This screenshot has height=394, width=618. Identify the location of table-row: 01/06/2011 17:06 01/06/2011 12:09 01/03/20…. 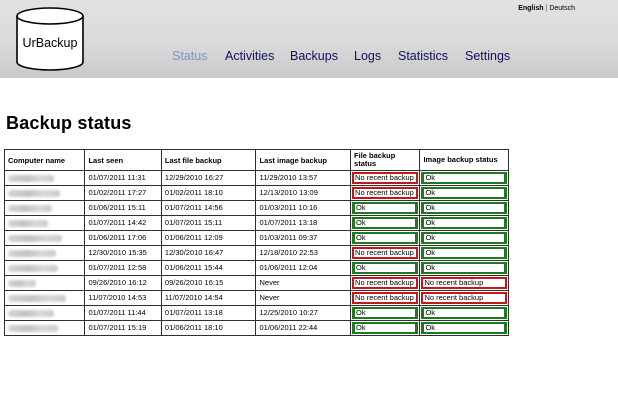
(256, 238).